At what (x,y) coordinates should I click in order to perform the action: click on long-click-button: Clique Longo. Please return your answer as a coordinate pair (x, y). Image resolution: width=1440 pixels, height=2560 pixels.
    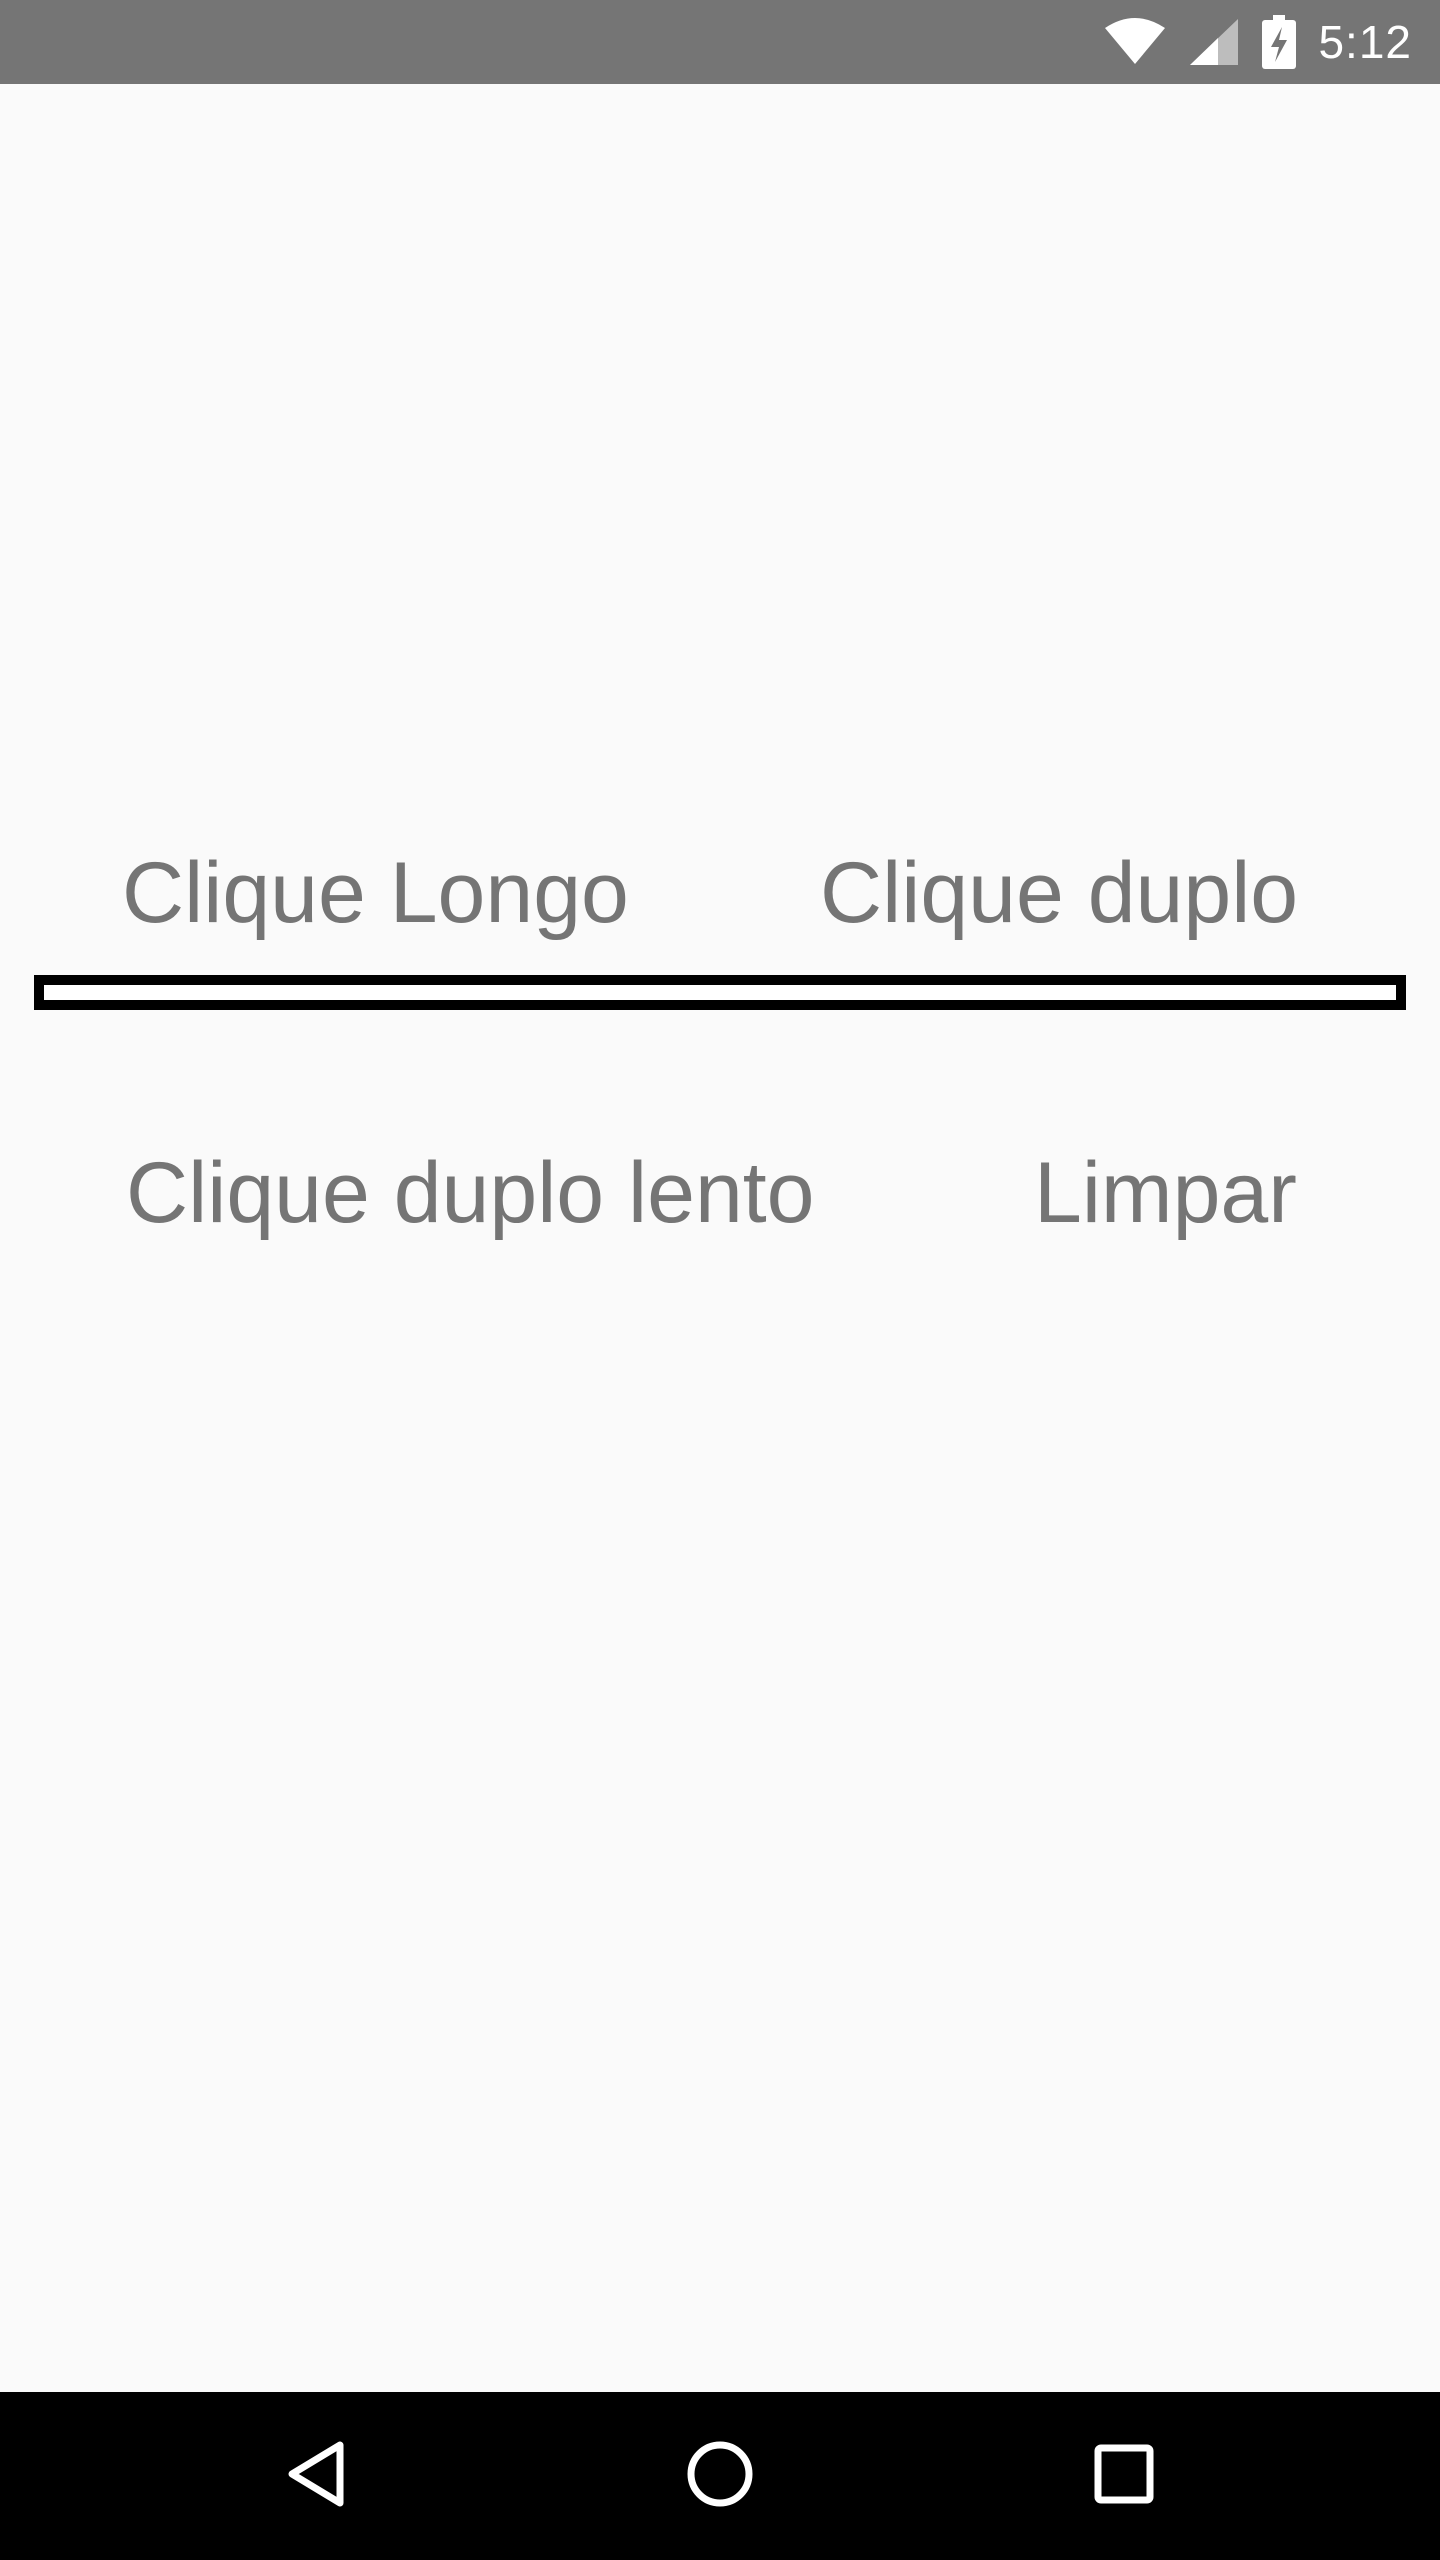
    Looking at the image, I should click on (375, 893).